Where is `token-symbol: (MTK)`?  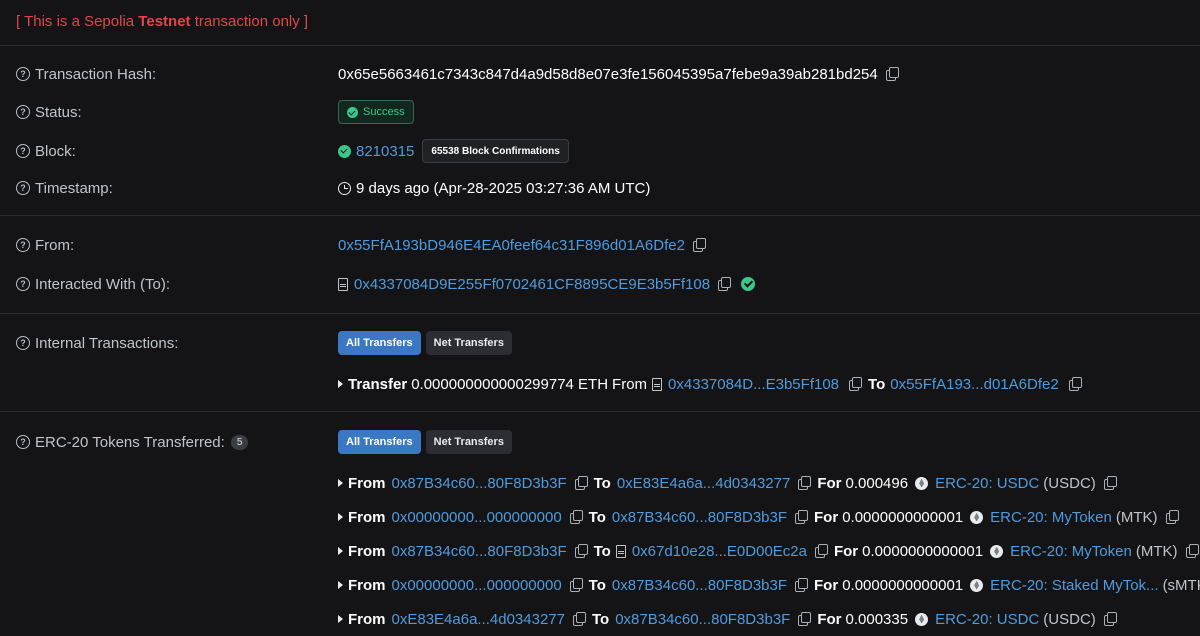 token-symbol: (MTK) is located at coordinates (1136, 517).